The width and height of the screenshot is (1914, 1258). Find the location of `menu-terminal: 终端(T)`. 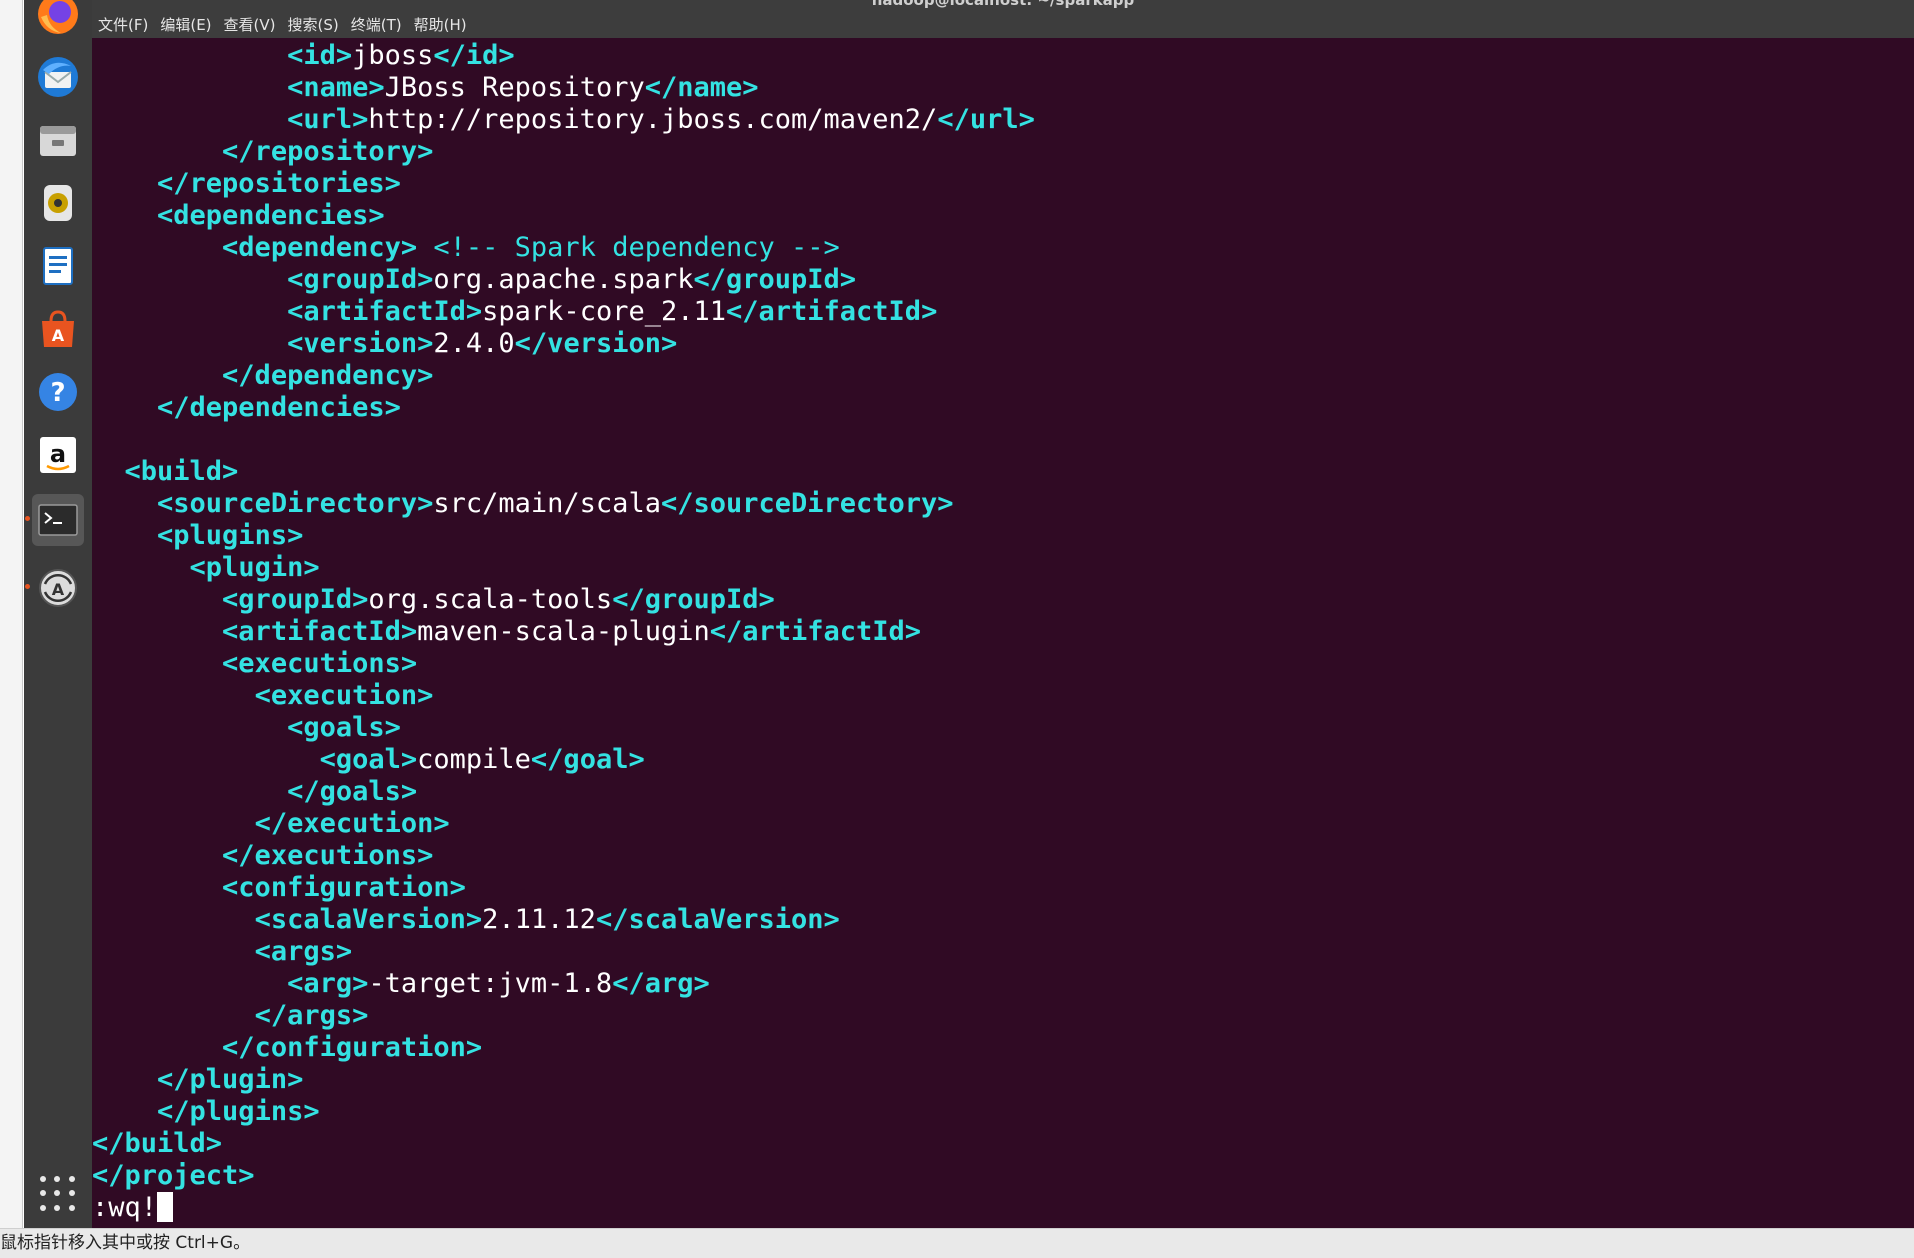

menu-terminal: 终端(T) is located at coordinates (376, 24).